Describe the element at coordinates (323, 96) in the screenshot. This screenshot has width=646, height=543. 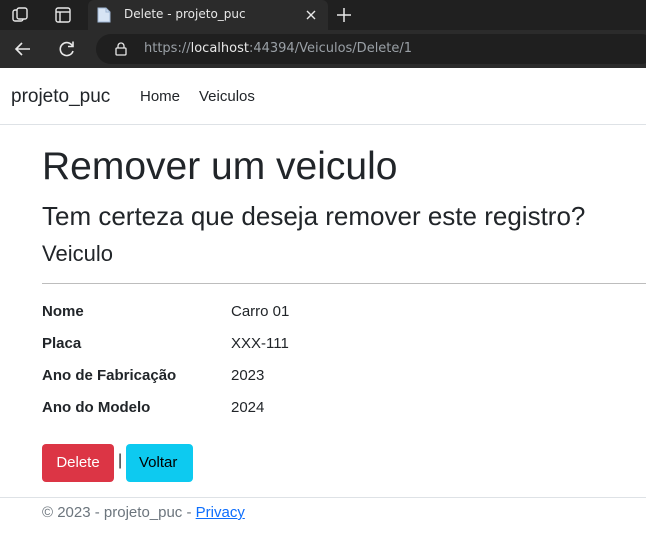
I see `app-navbar: projeto_puc Home Veiculos` at that location.